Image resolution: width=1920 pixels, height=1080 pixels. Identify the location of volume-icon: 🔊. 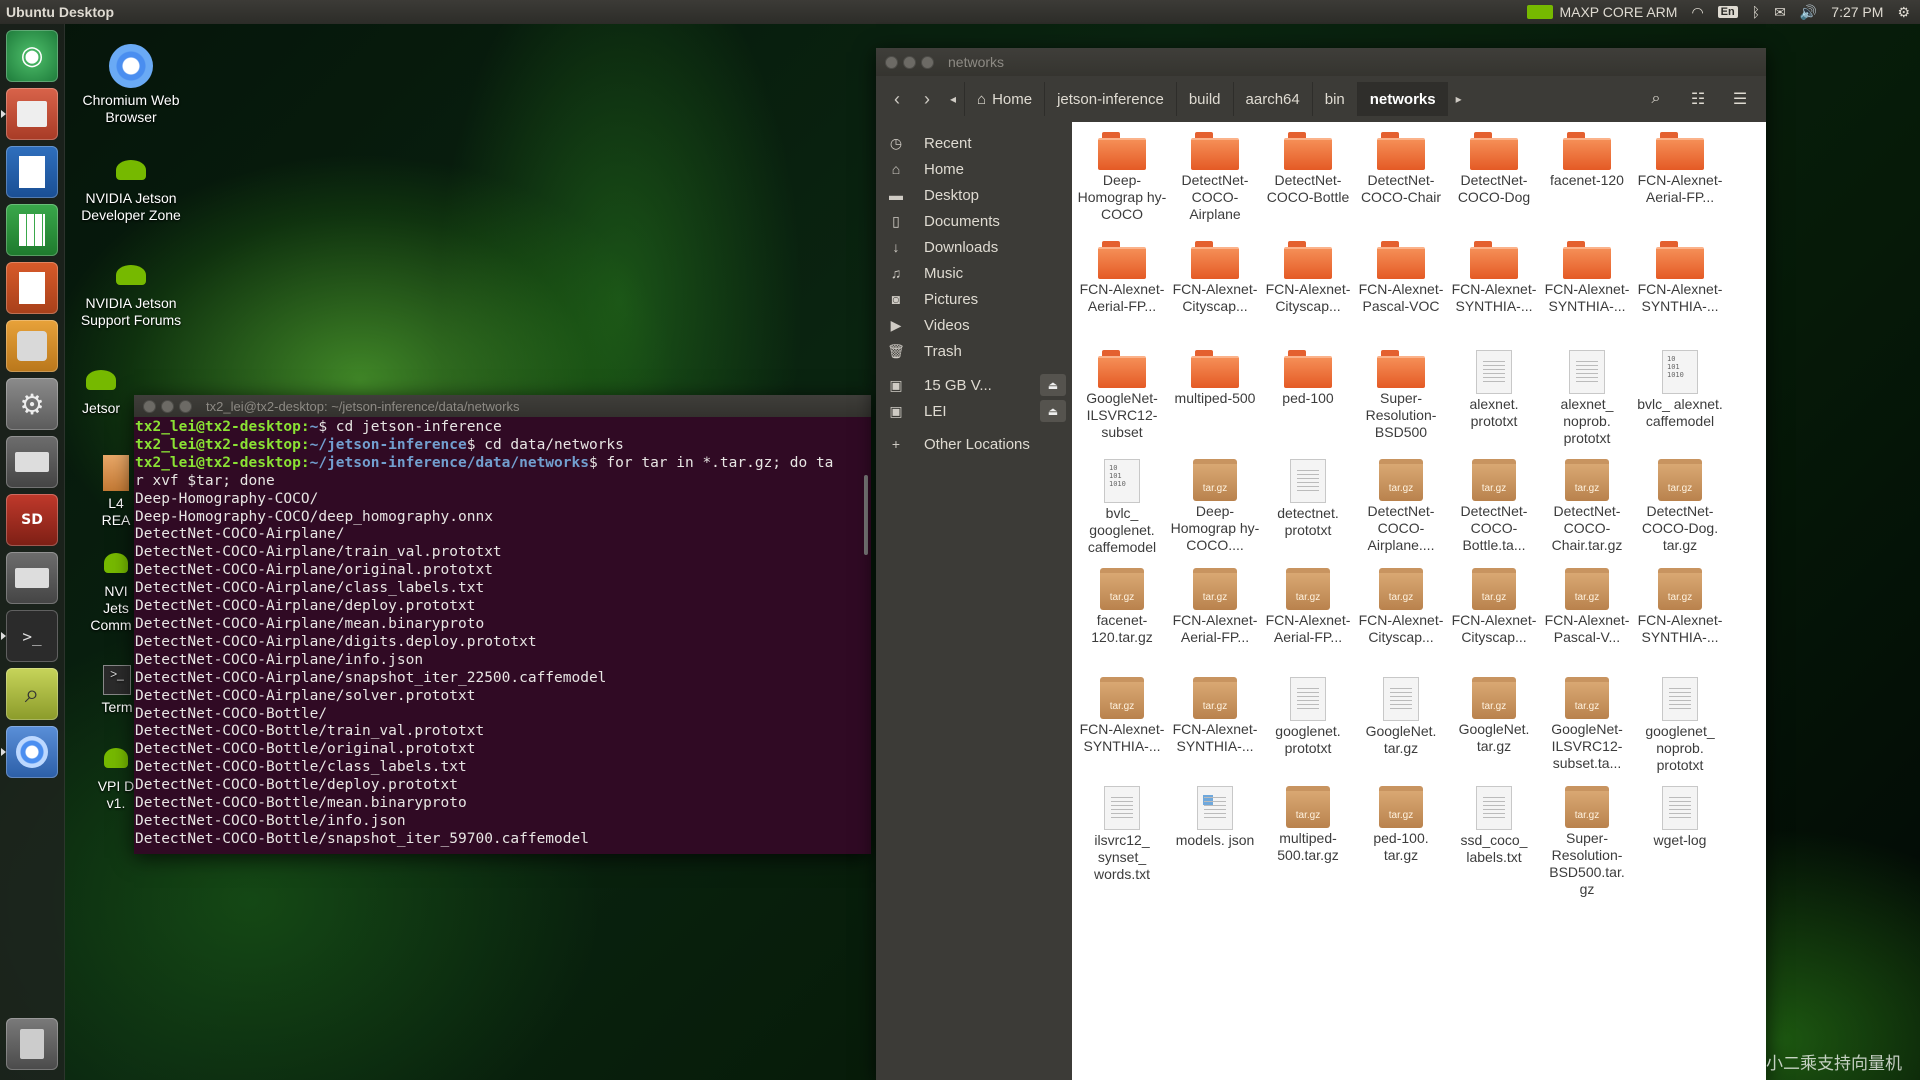
(1808, 12).